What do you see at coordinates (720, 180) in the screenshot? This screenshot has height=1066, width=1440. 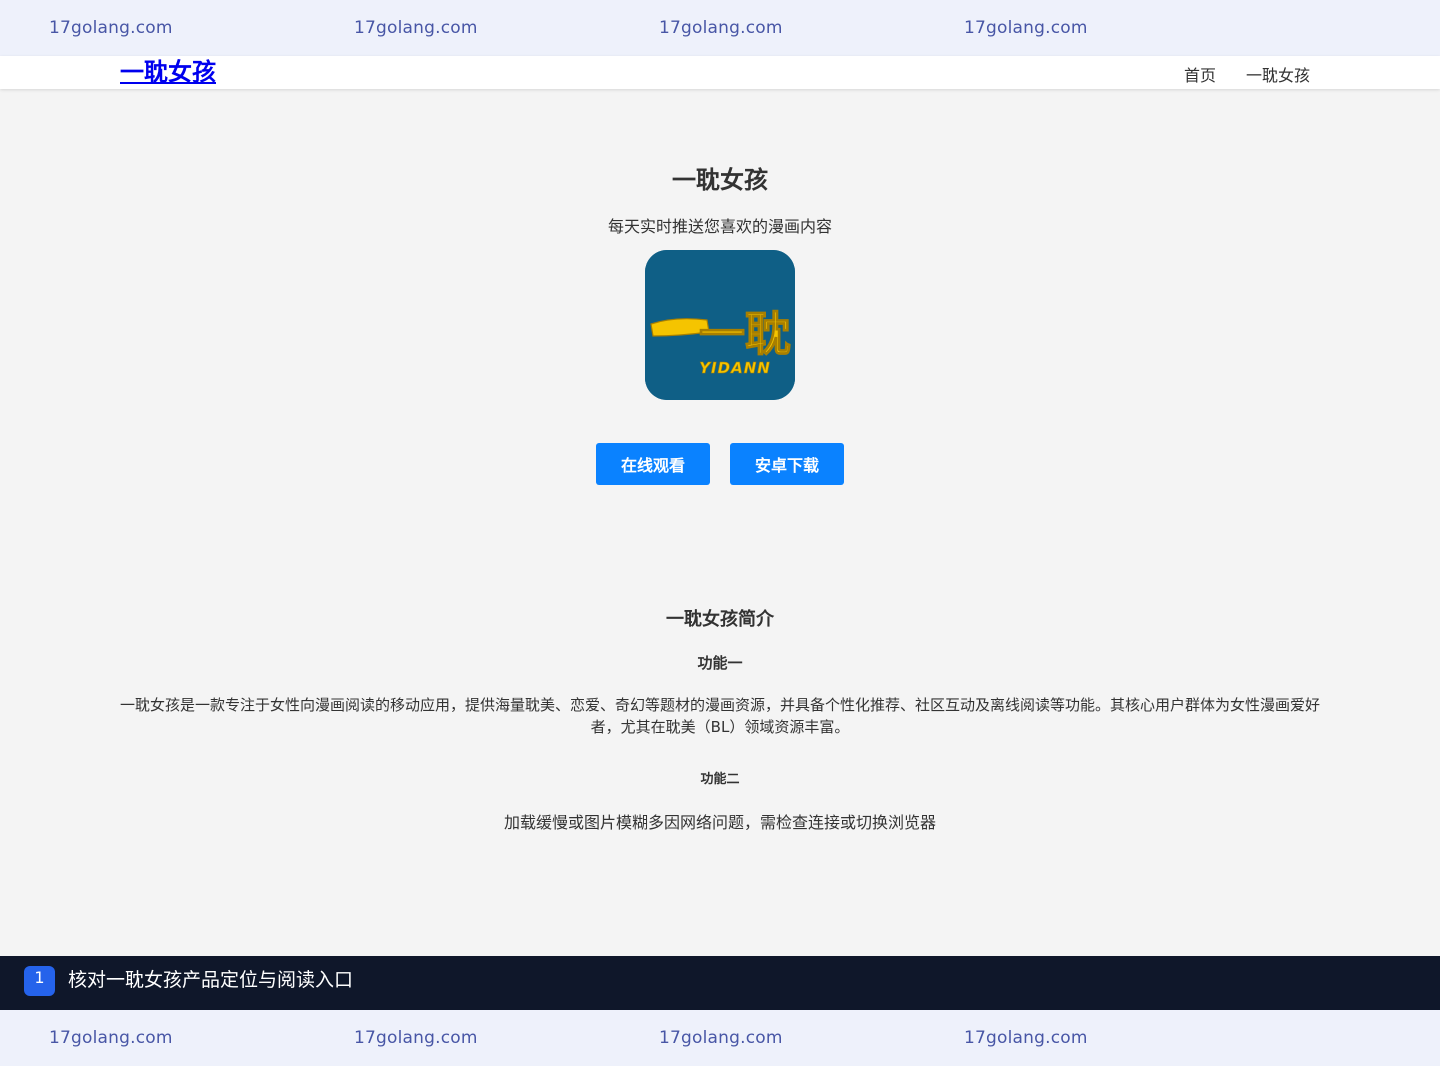 I see `hero-title: 一耽女孩` at bounding box center [720, 180].